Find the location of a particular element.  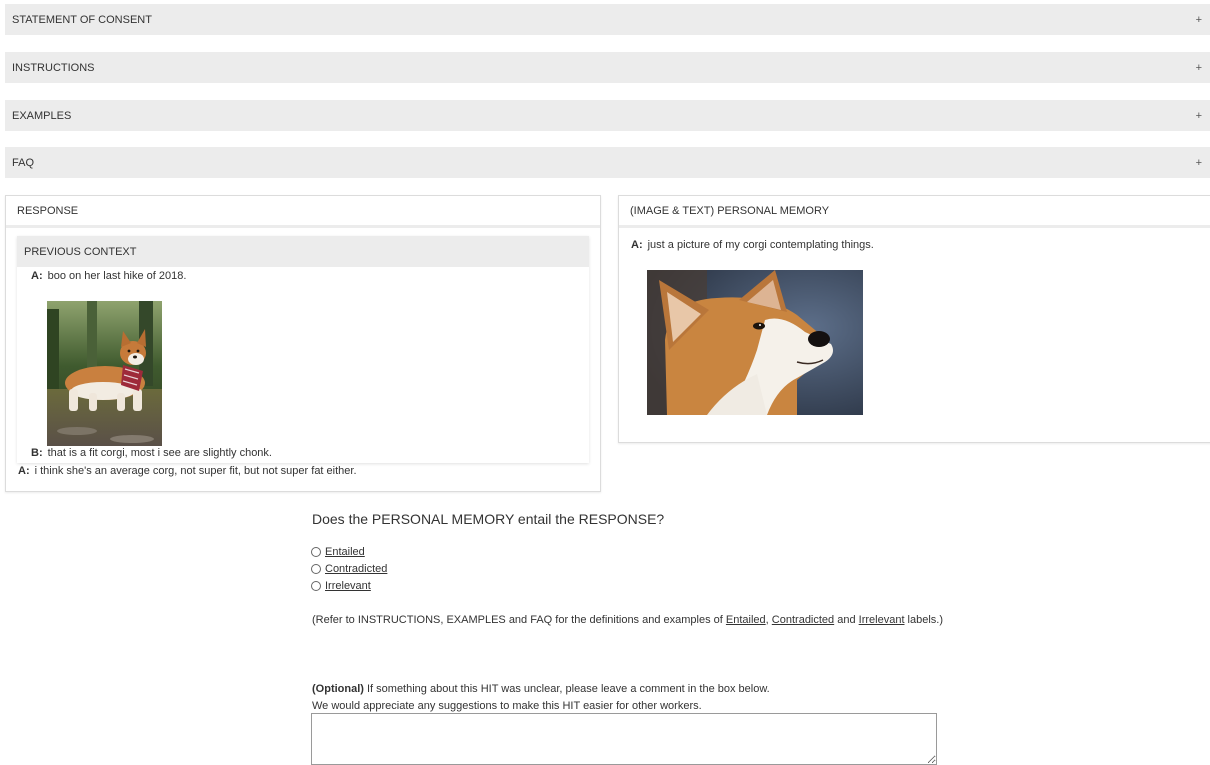

accordion-instructions: INSTRUCTIONS + is located at coordinates (607, 67).